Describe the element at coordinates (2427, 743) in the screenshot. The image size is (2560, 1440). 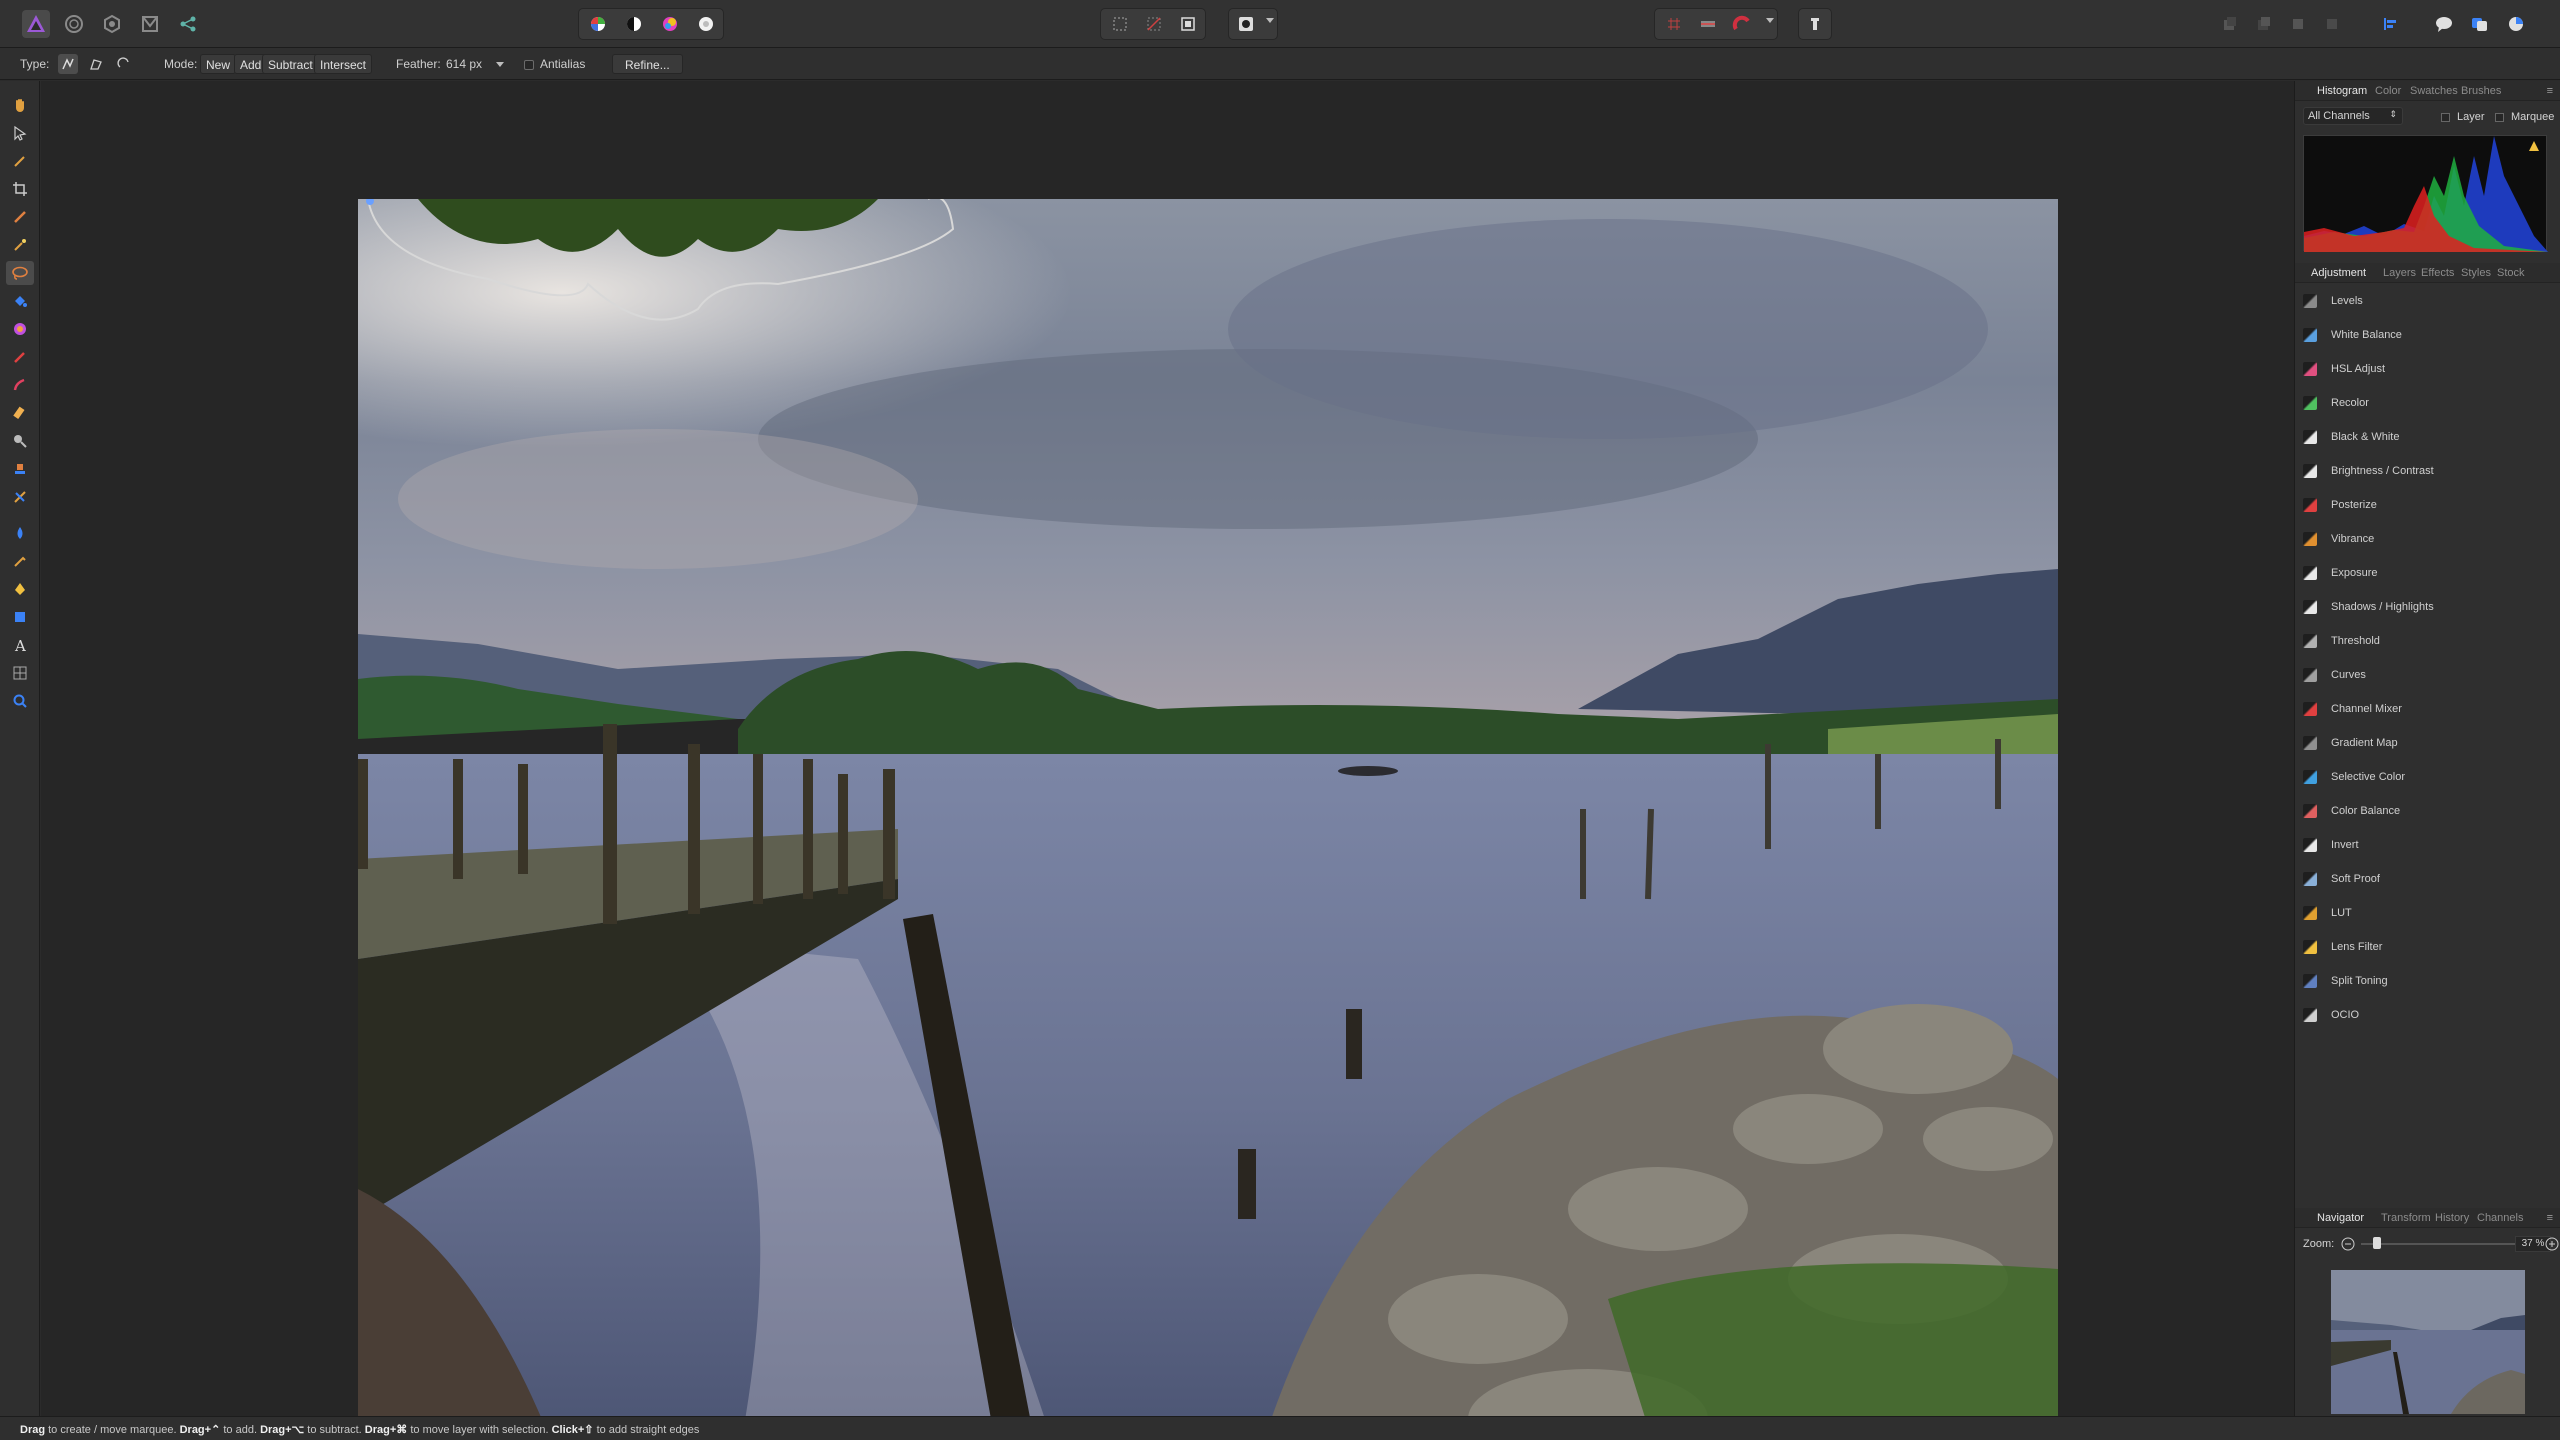
I see `adjustment-item: Gradient Map` at that location.